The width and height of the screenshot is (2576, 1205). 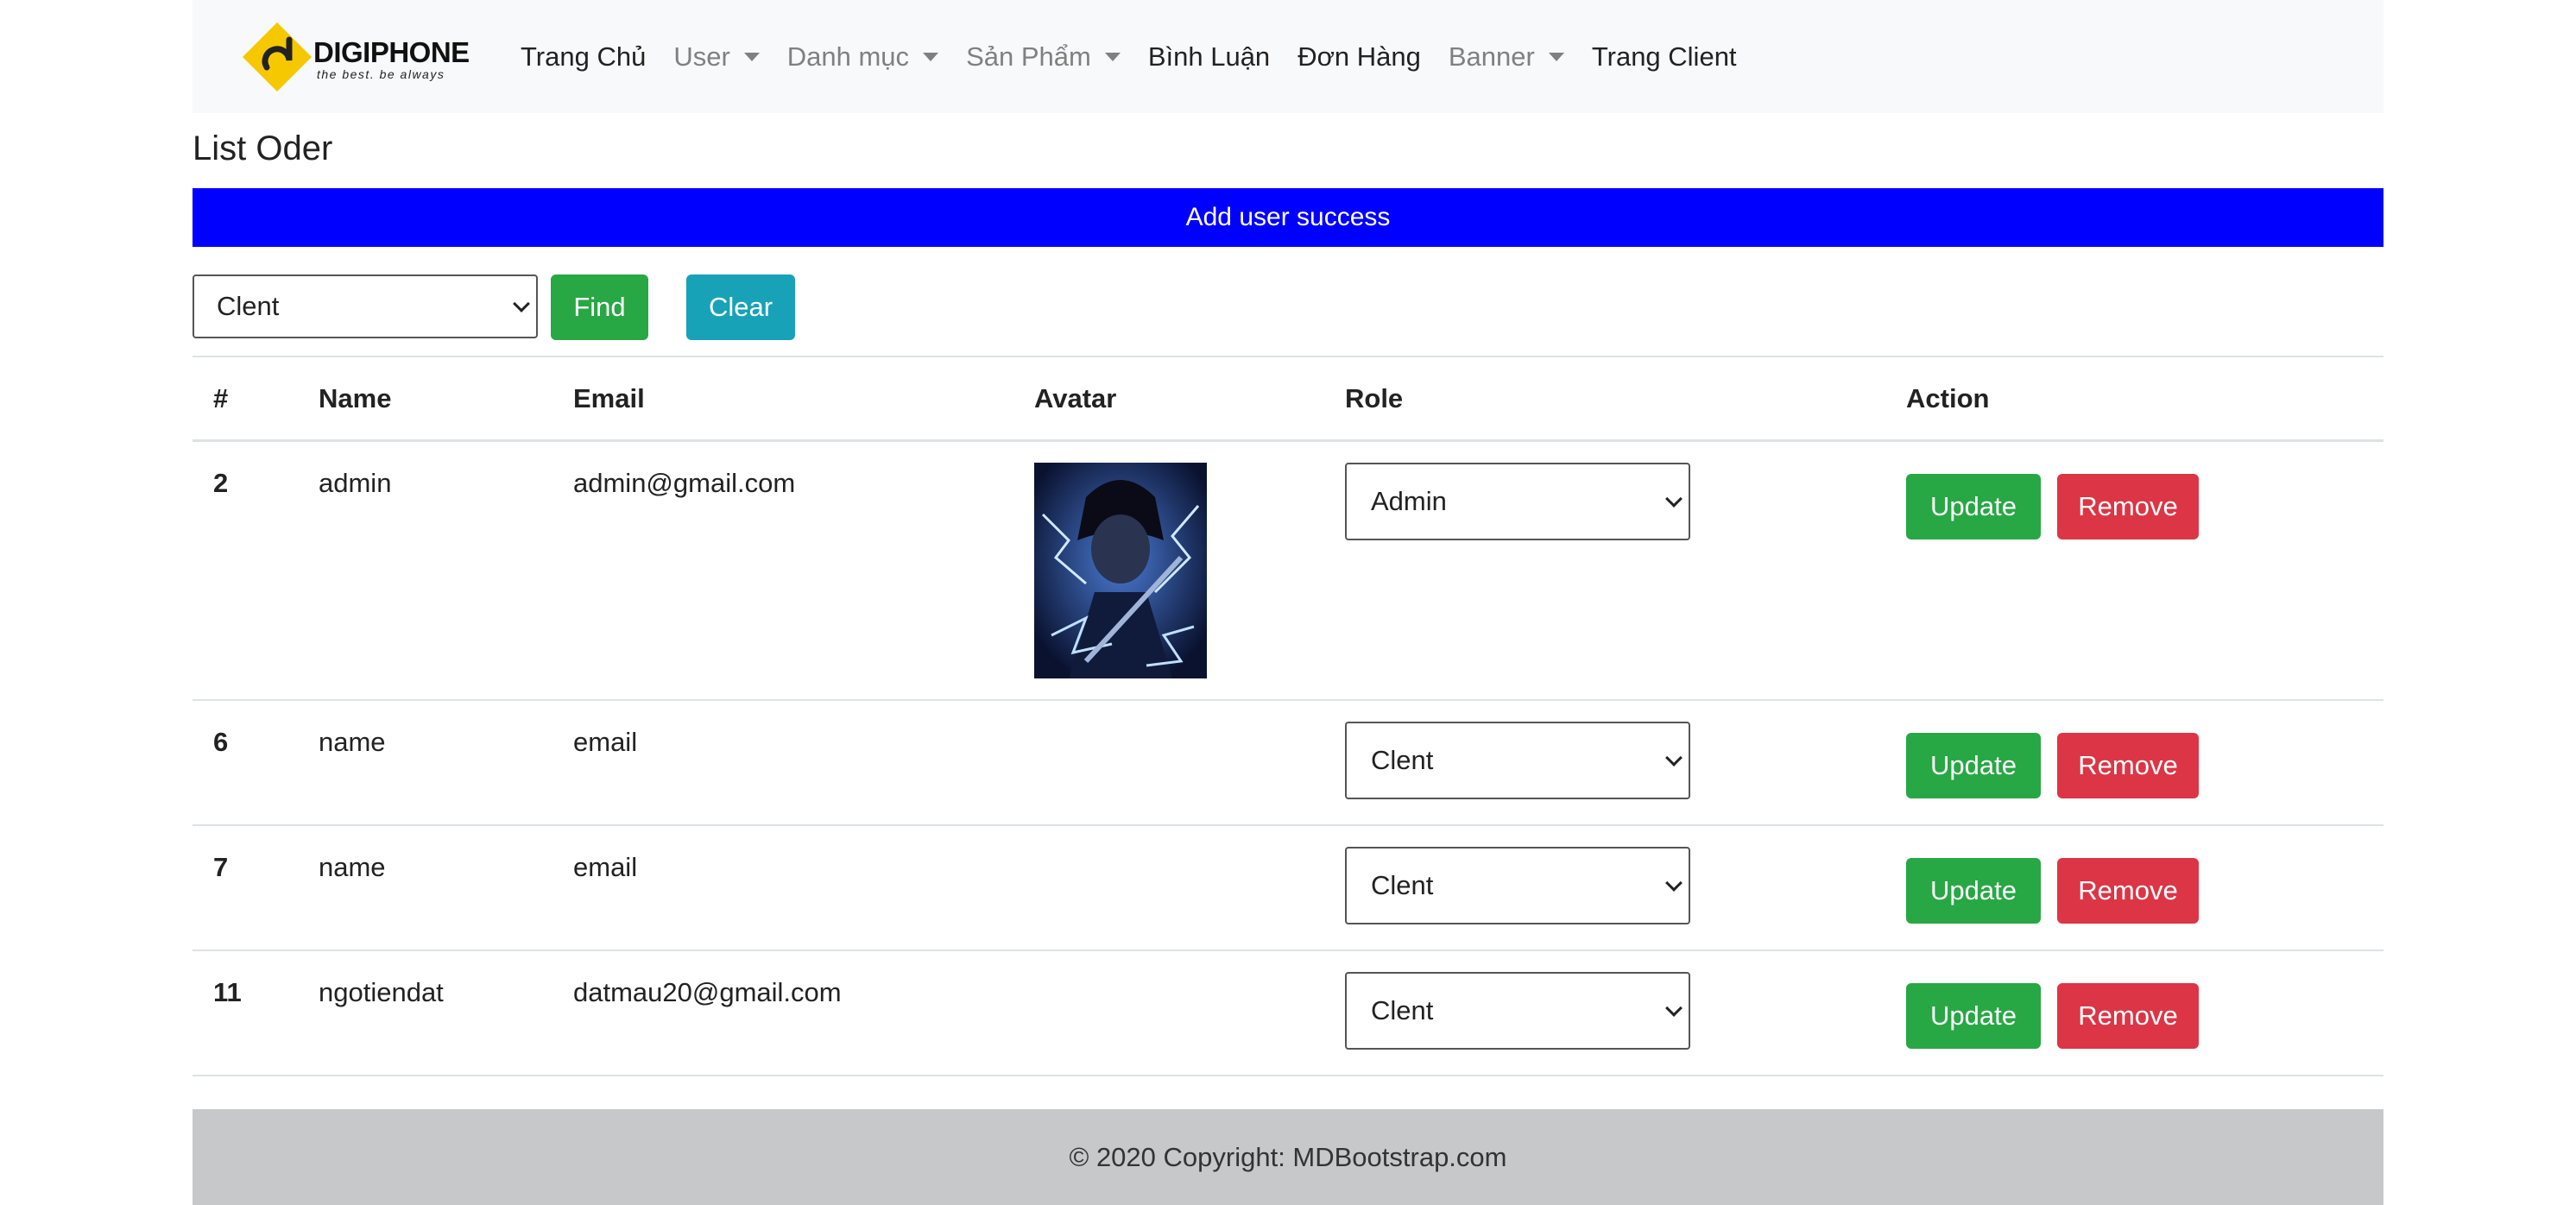 I want to click on nav-item-label: Trang Chủ, so click(x=584, y=56).